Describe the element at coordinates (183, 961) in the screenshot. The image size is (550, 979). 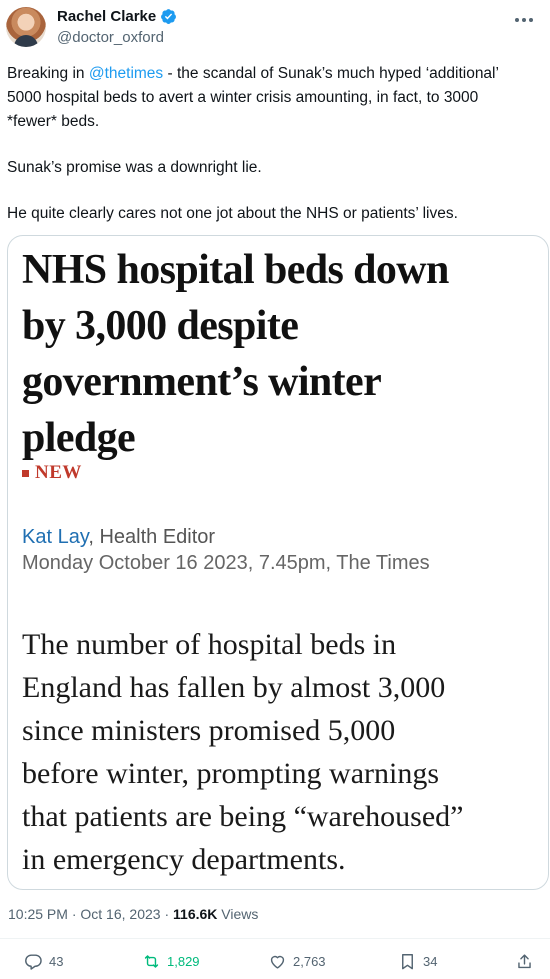
I see `retweet-count: 1,829` at that location.